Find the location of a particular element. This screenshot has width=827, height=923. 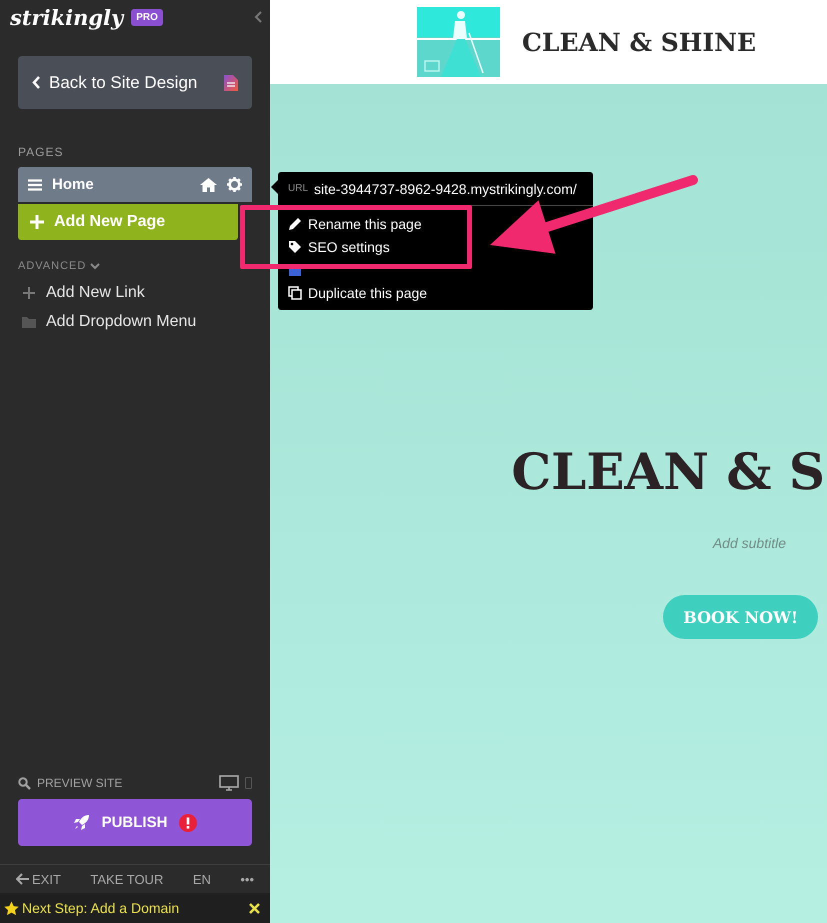

menu-item: SEO settings is located at coordinates (349, 246).